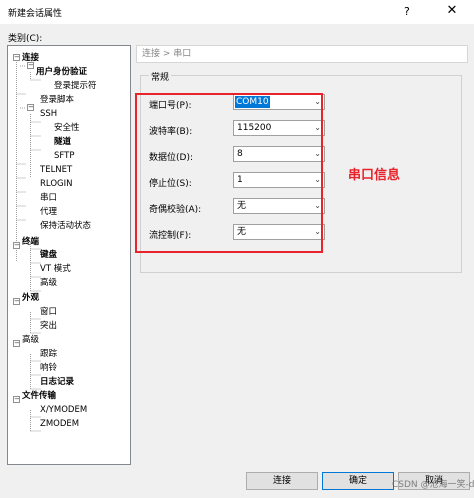 This screenshot has height=498, width=474. What do you see at coordinates (48, 114) in the screenshot?
I see `tree-item-ssh: SSH` at bounding box center [48, 114].